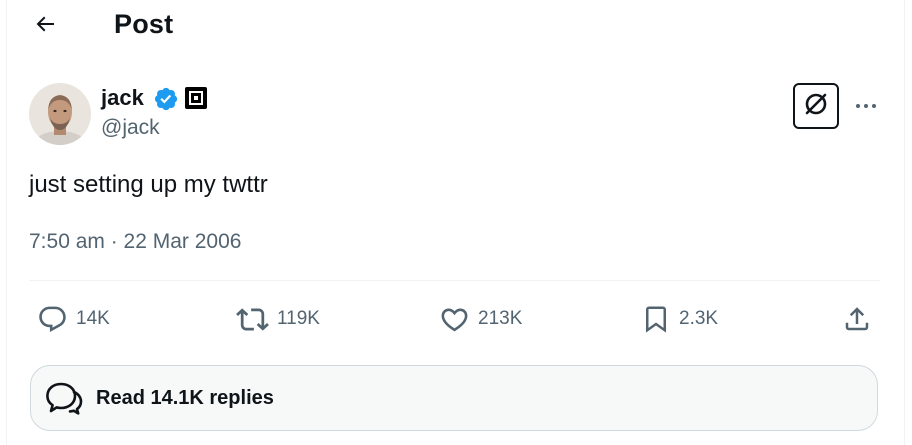  Describe the element at coordinates (298, 318) in the screenshot. I see `repost-count: 119K` at that location.